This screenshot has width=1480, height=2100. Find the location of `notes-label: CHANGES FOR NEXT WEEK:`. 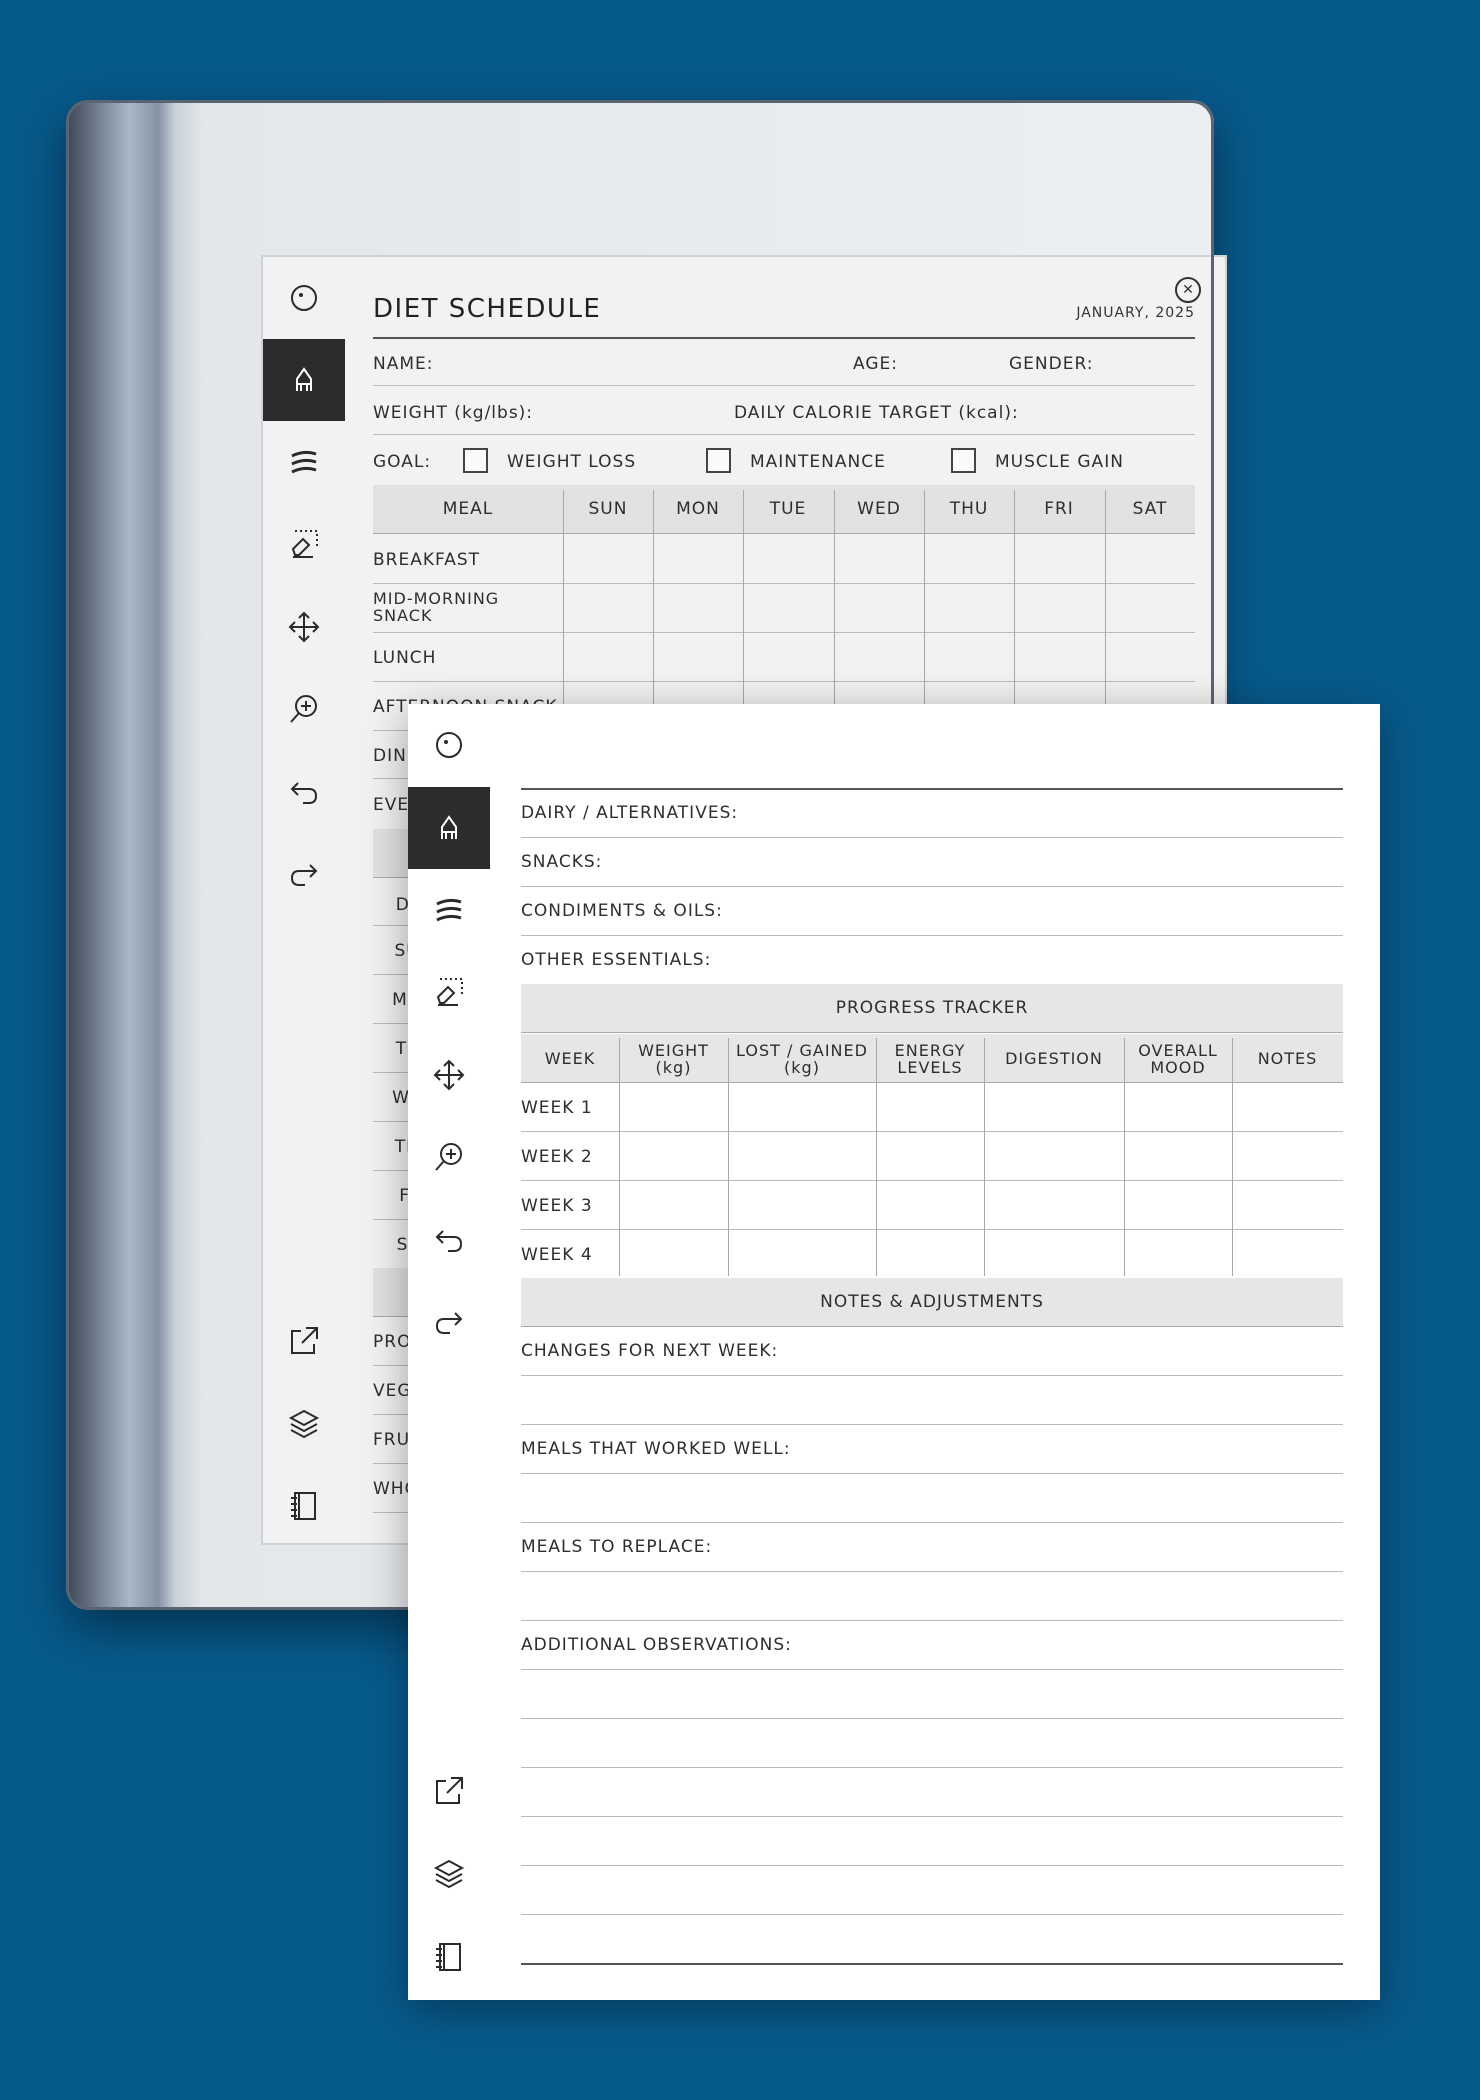

notes-label: CHANGES FOR NEXT WEEK: is located at coordinates (650, 1351).